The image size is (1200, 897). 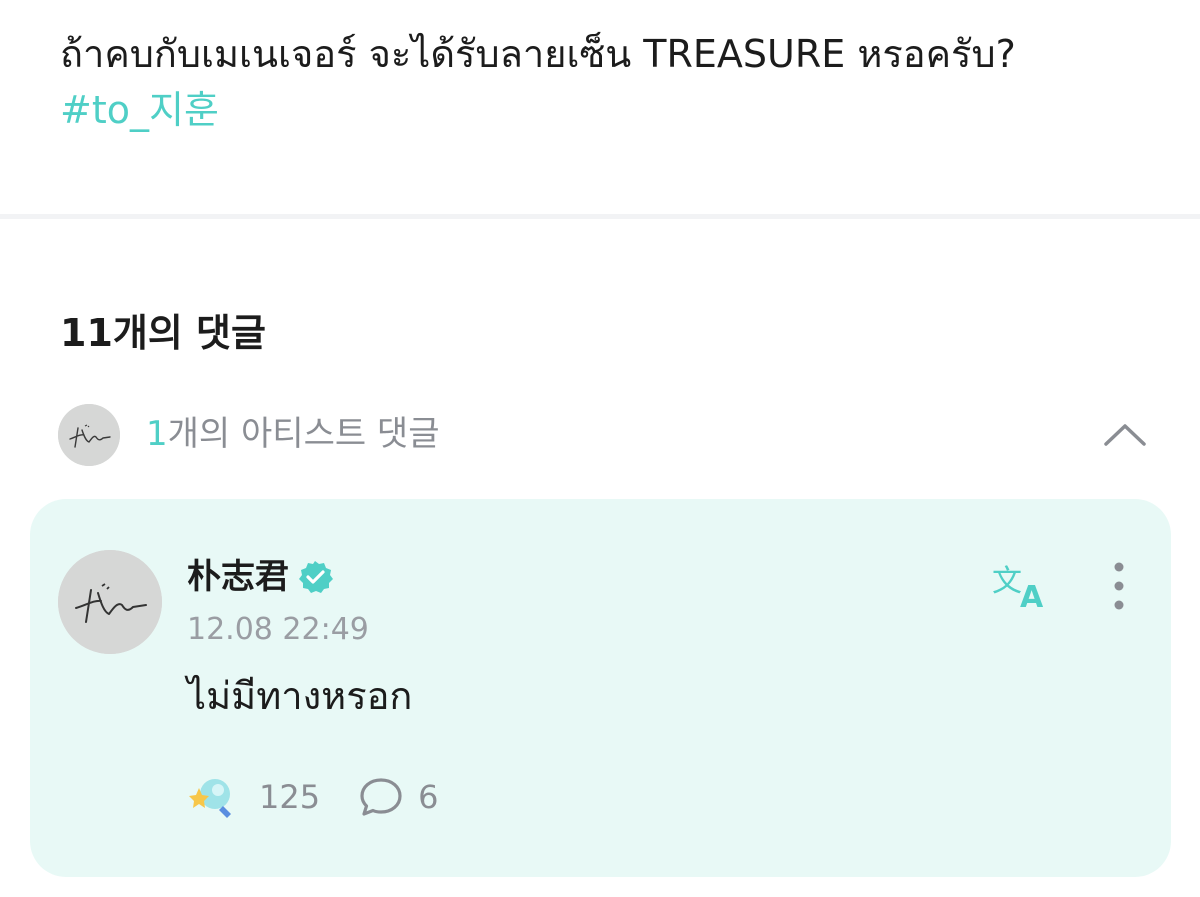 What do you see at coordinates (428, 797) in the screenshot?
I see `reply-count: 6` at bounding box center [428, 797].